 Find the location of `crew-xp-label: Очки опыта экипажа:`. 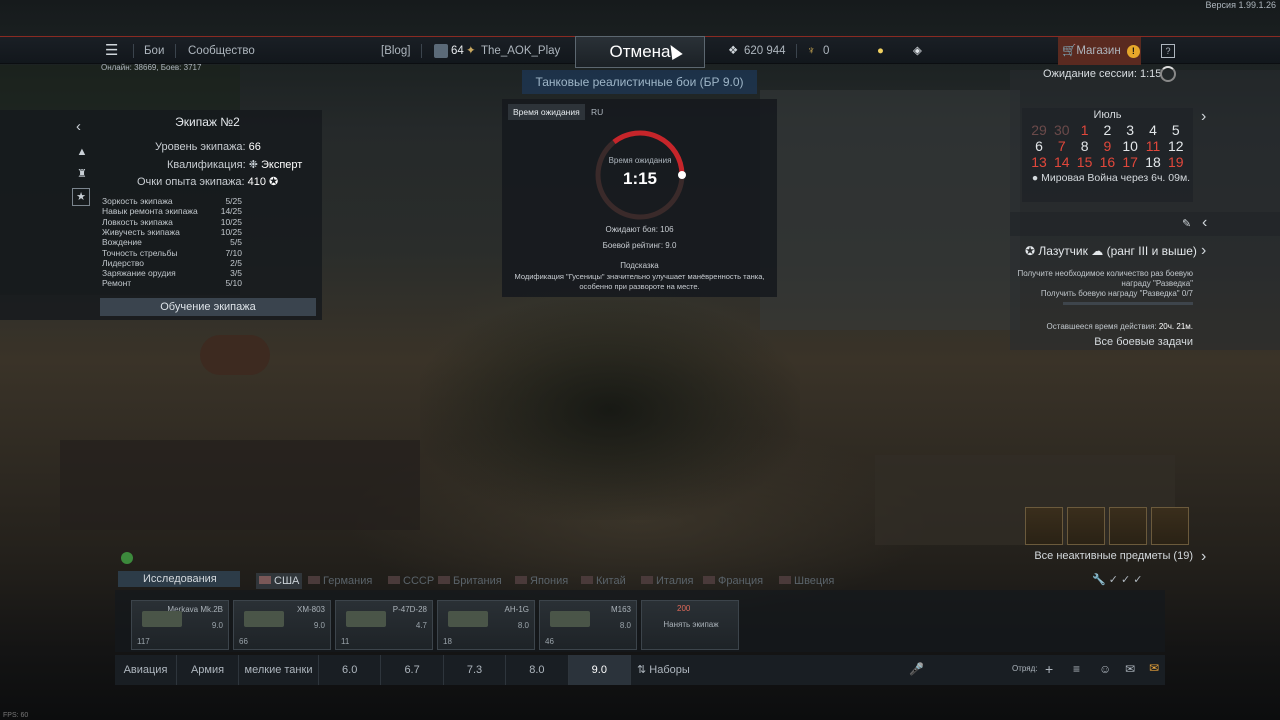

crew-xp-label: Очки опыта экипажа: is located at coordinates (191, 182).